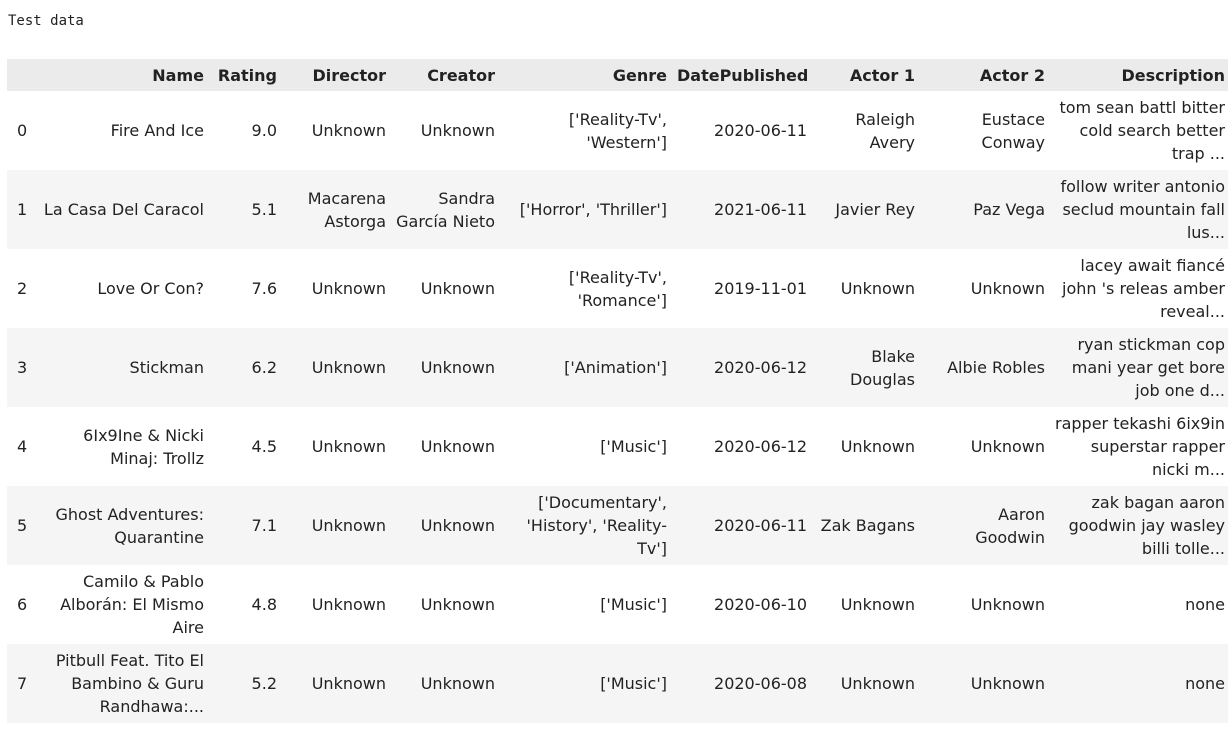 This screenshot has width=1228, height=730. I want to click on director-cell: Macarena Astorga, so click(346, 209).